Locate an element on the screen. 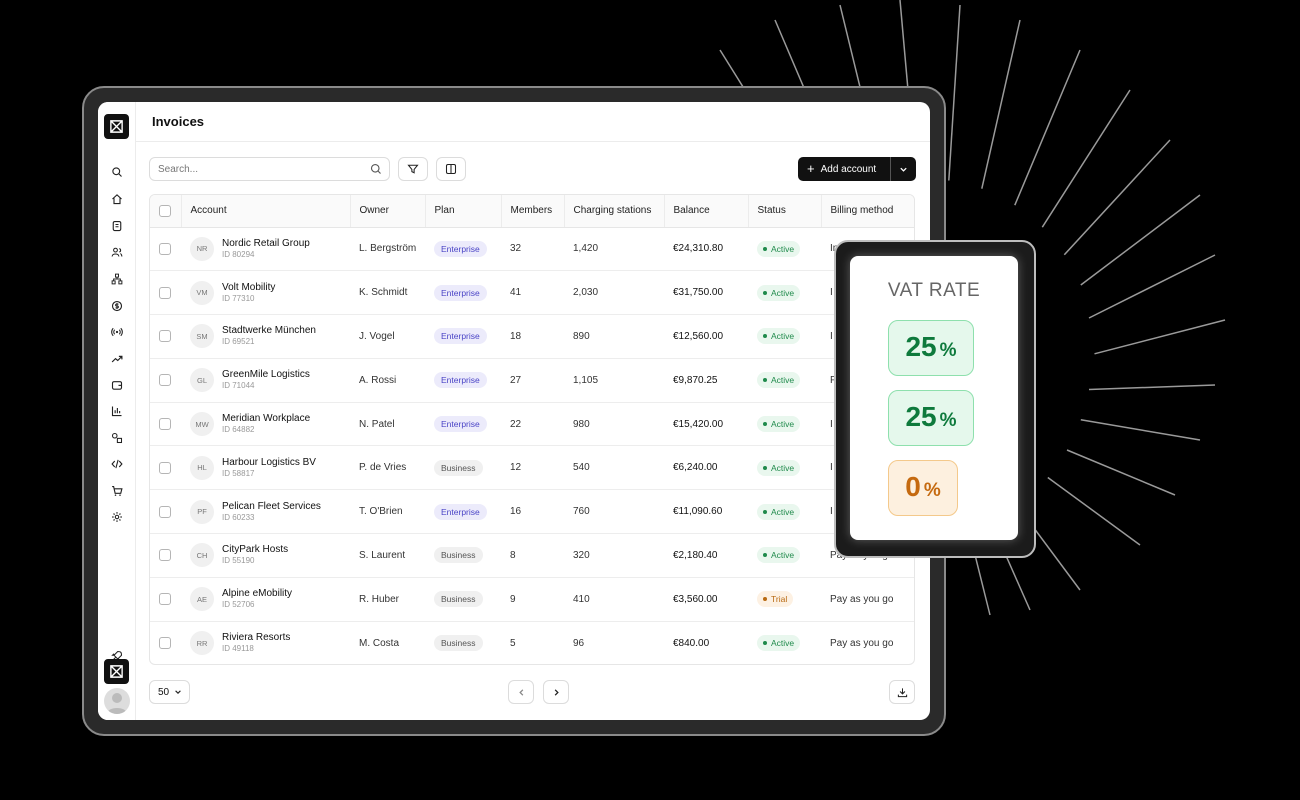  columns-button is located at coordinates (451, 169).